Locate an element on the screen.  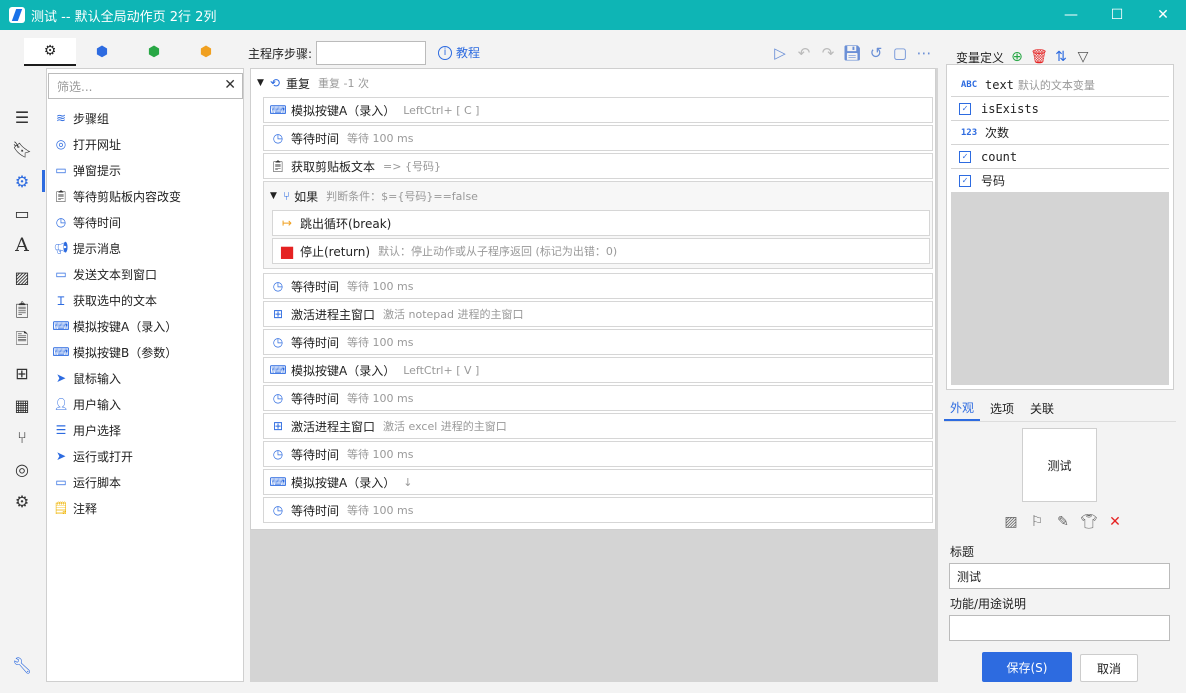
step-input is located at coordinates (371, 53).